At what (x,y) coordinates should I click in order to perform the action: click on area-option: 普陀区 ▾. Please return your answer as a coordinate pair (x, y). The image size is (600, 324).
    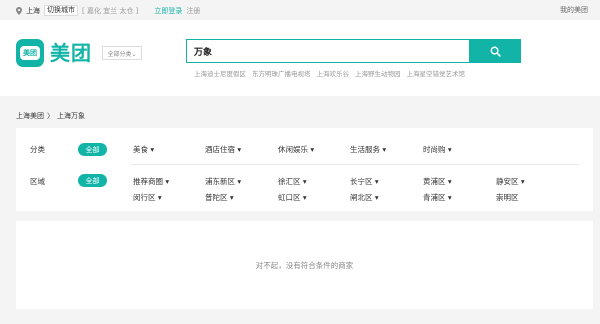
    Looking at the image, I should click on (219, 197).